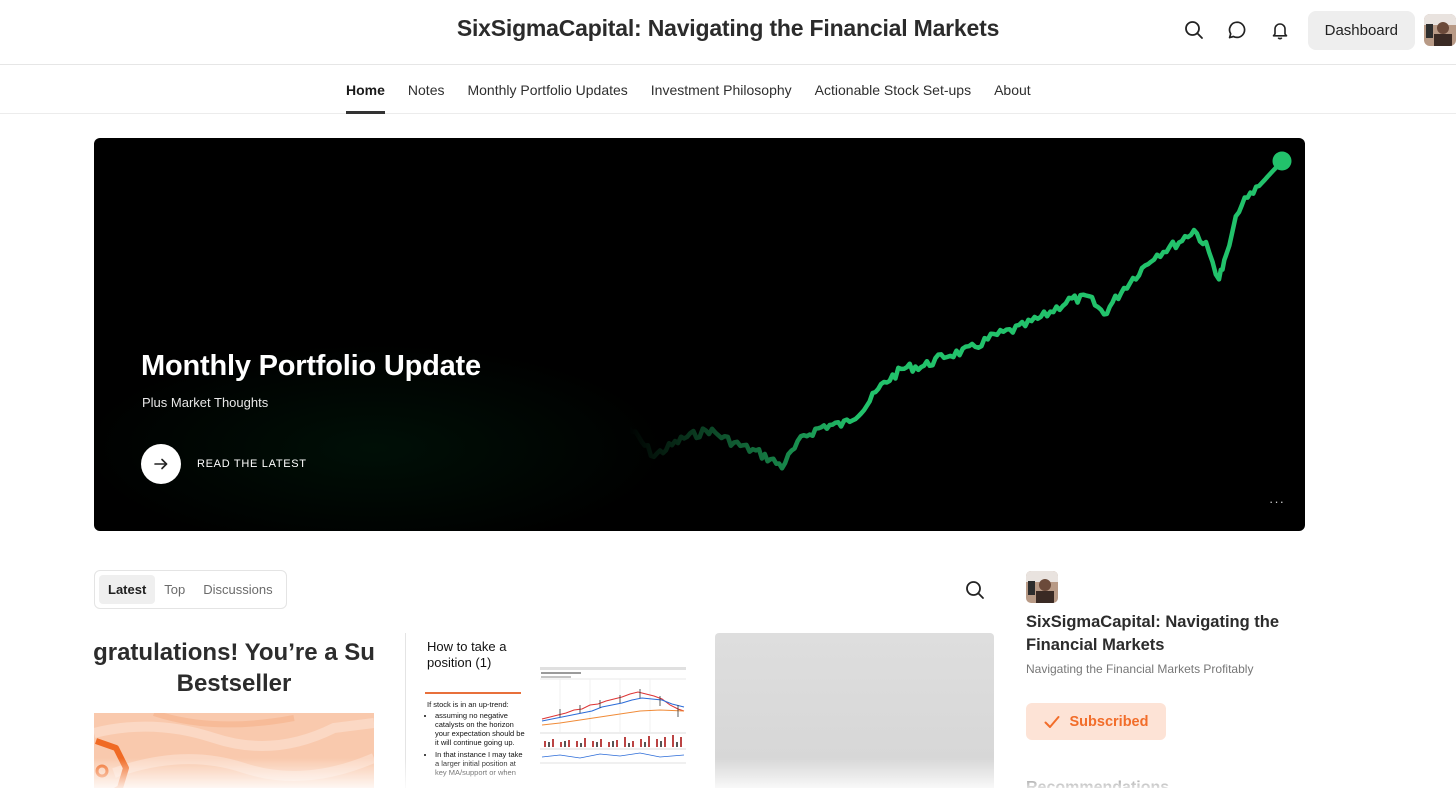 This screenshot has height=788, width=1456. I want to click on feed-tabs: Latest Top Discussions, so click(190, 589).